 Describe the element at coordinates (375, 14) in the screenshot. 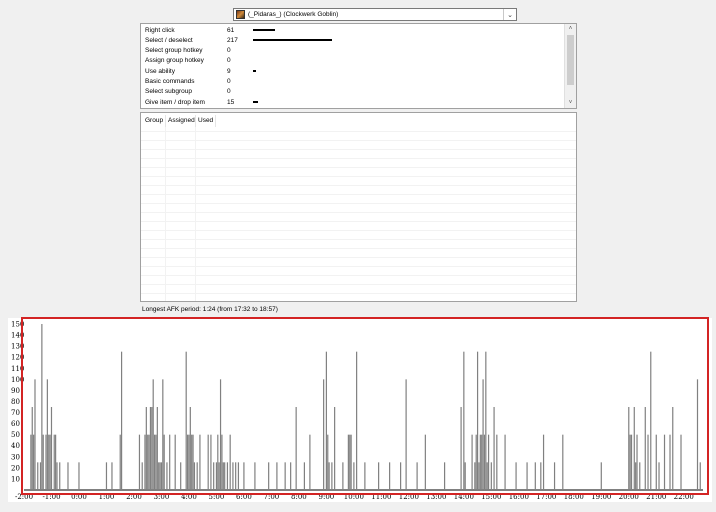

I see `player-select: (_Pidaras_) (Clockwerk Goblin) ⌄` at that location.